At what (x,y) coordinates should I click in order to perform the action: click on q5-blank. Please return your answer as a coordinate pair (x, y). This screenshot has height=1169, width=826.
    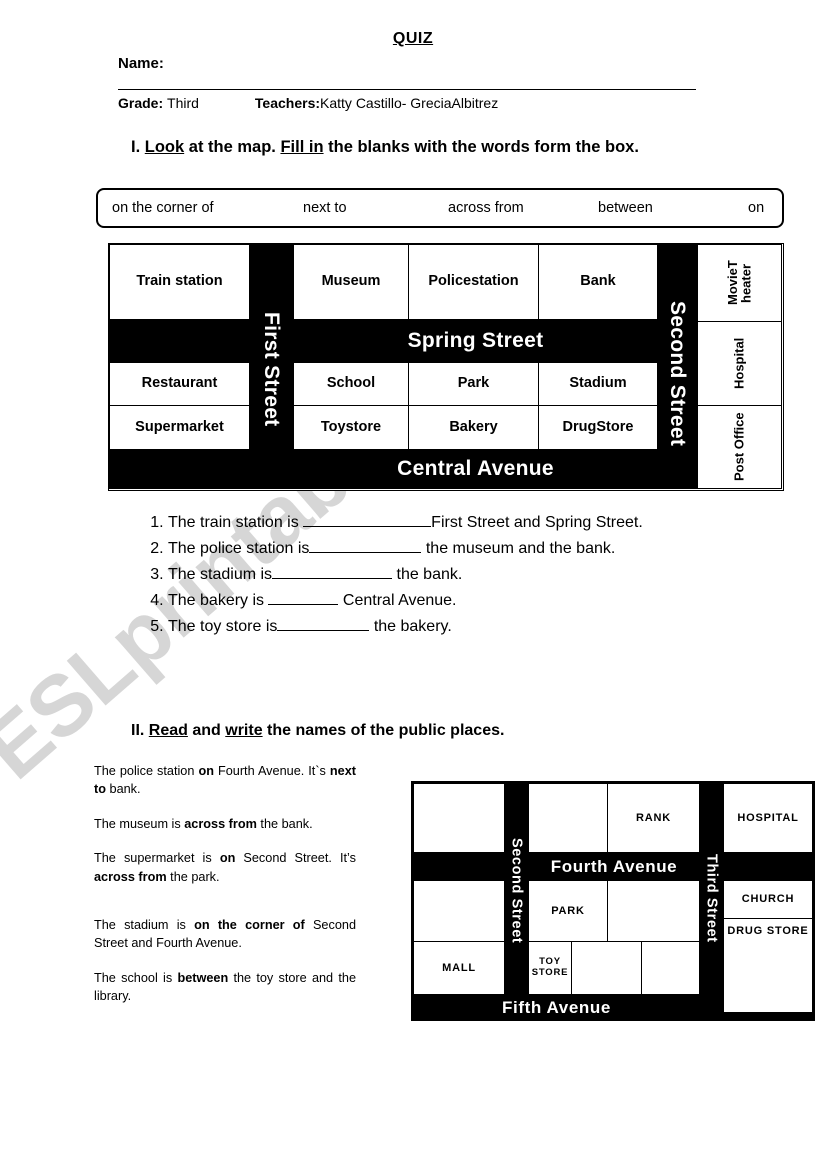
    Looking at the image, I should click on (323, 630).